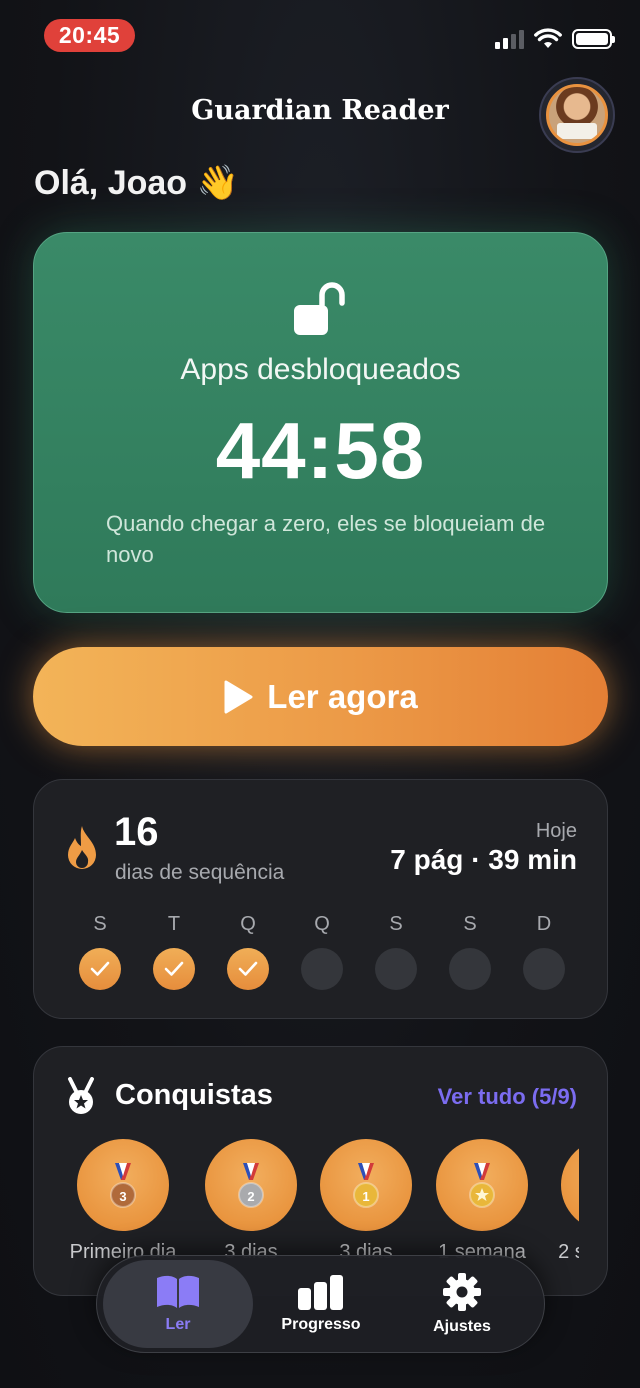 This screenshot has height=1388, width=640. I want to click on star-medal-icon, so click(482, 1185).